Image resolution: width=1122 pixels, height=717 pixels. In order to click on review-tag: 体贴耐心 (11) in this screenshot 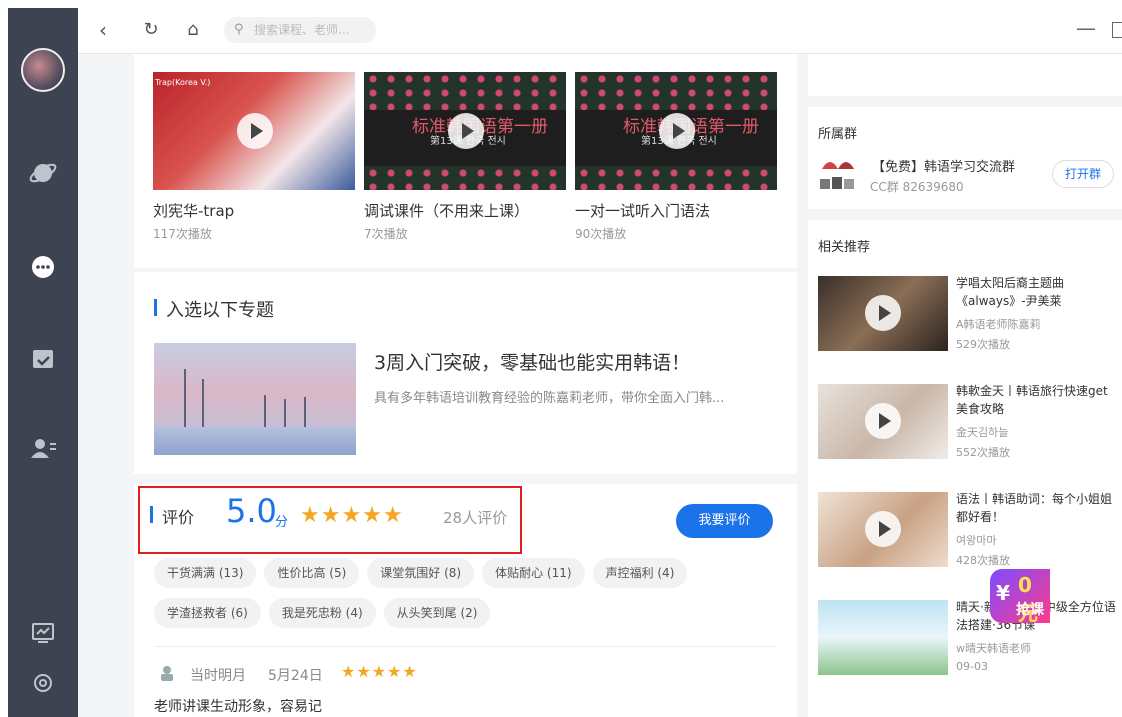, I will do `click(533, 573)`.